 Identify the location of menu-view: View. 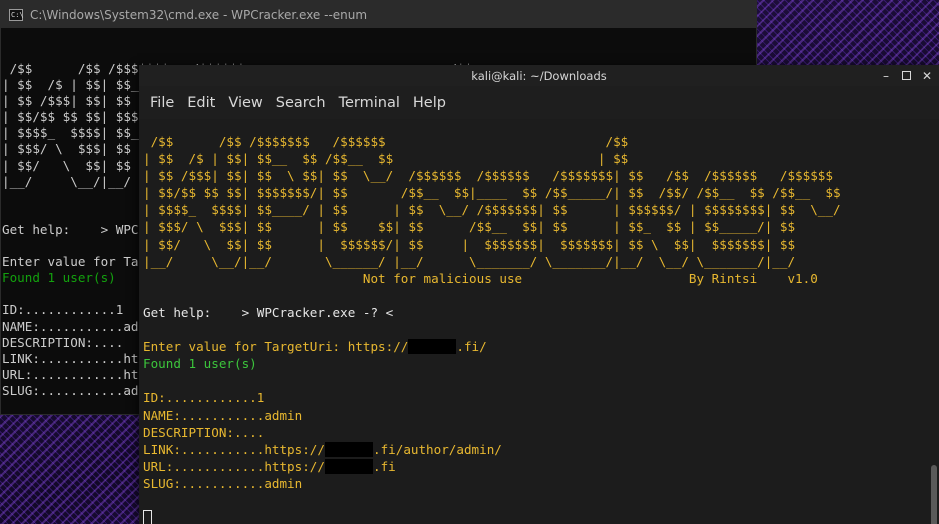
(250, 103).